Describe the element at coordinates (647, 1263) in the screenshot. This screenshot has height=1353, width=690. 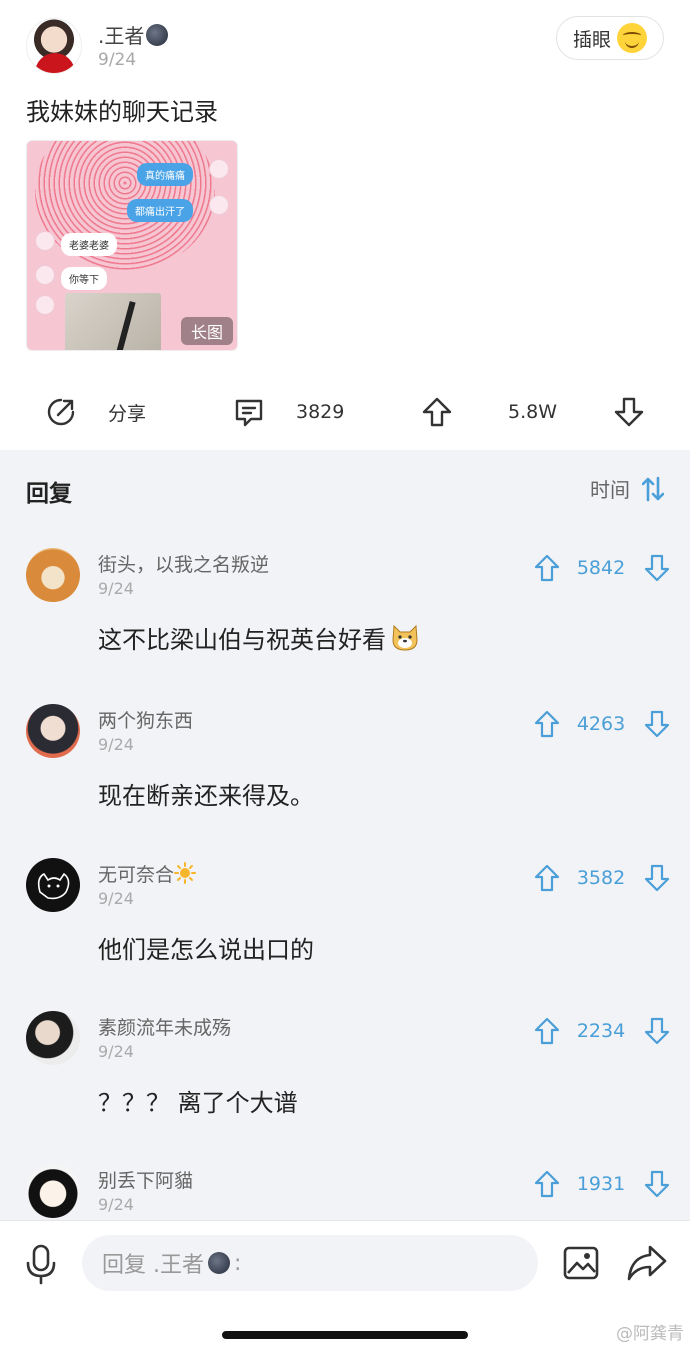
I see `forward-icon` at that location.